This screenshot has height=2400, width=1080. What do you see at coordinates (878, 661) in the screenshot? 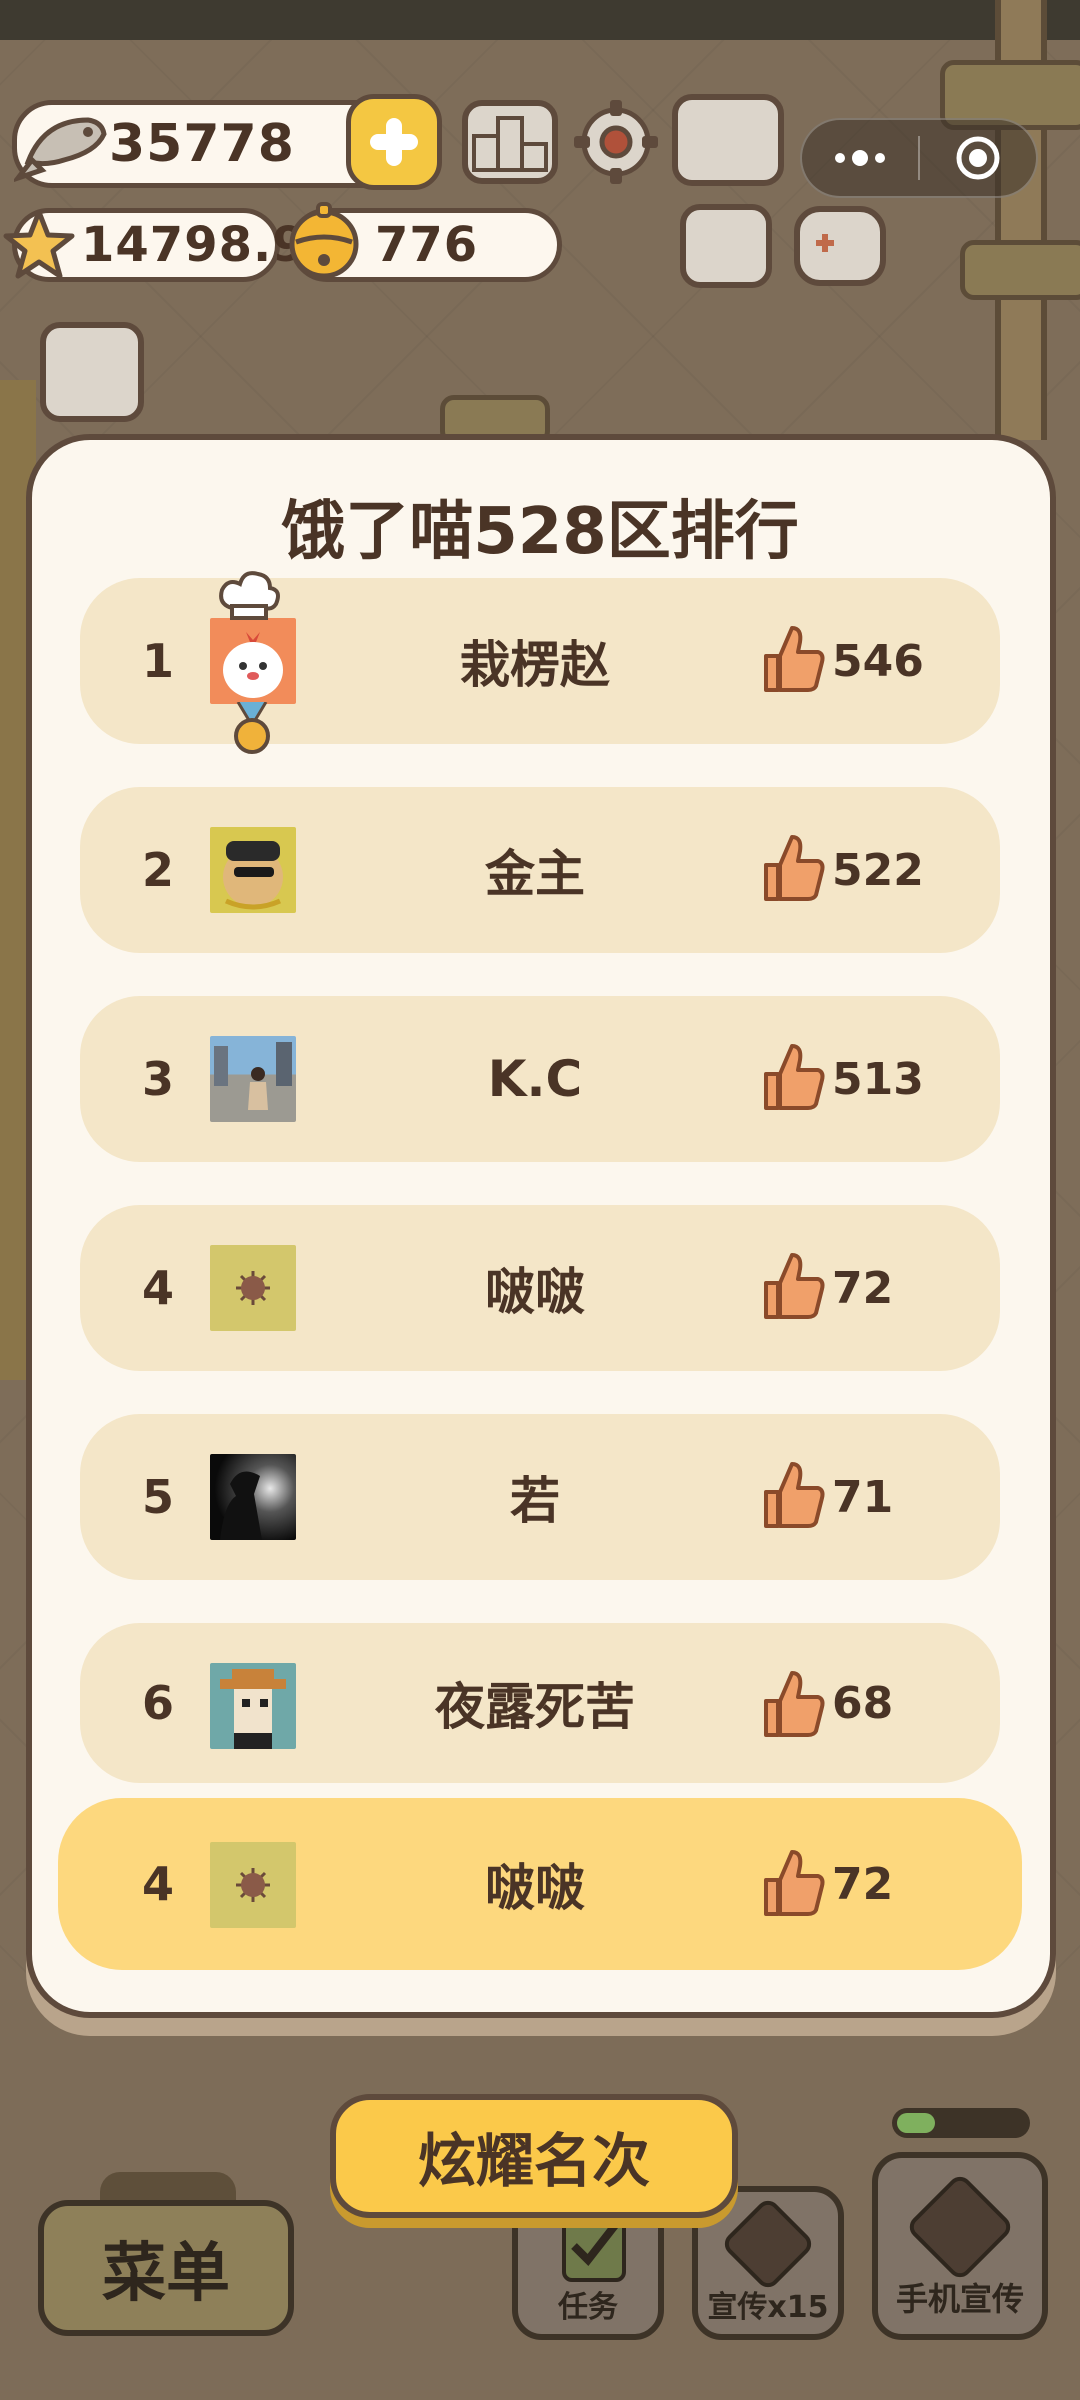
I see `like-count: 546` at bounding box center [878, 661].